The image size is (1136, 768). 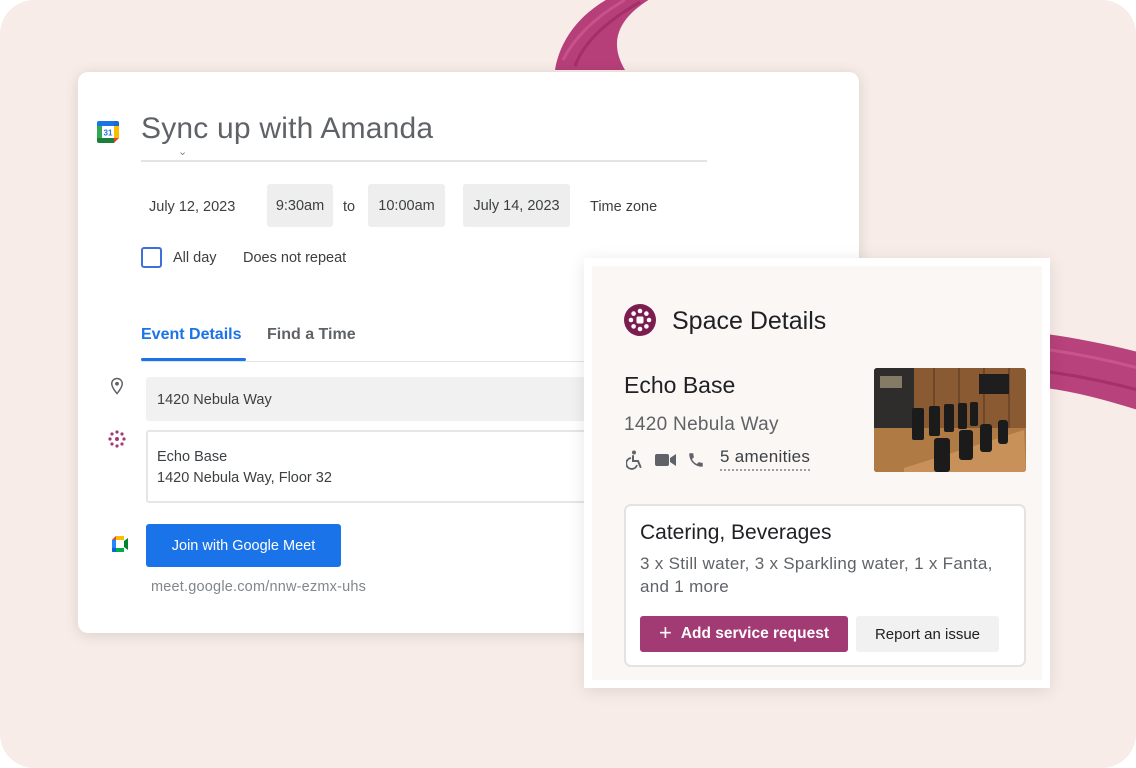 What do you see at coordinates (349, 207) in the screenshot?
I see `to-label: to` at bounding box center [349, 207].